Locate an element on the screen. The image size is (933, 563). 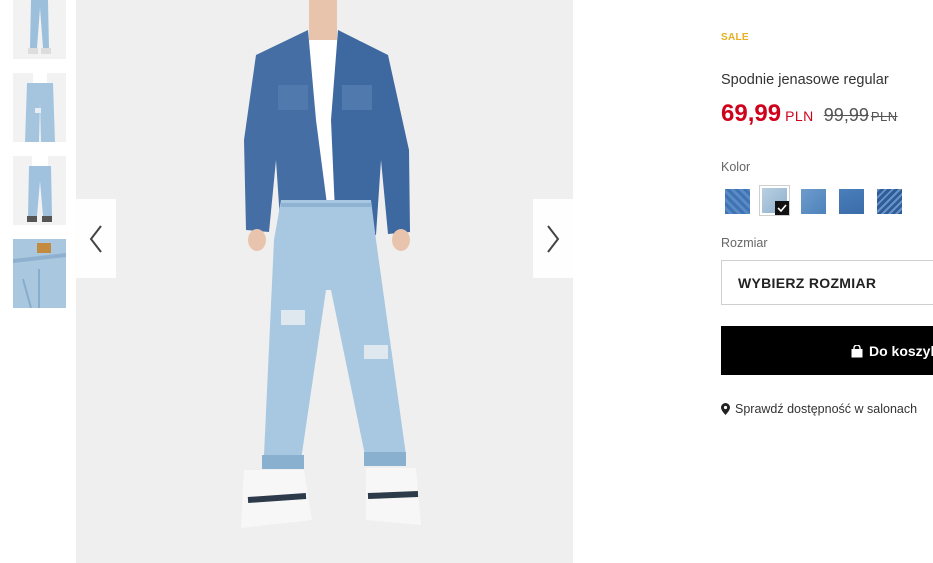
current-price: 69,99 is located at coordinates (751, 113).